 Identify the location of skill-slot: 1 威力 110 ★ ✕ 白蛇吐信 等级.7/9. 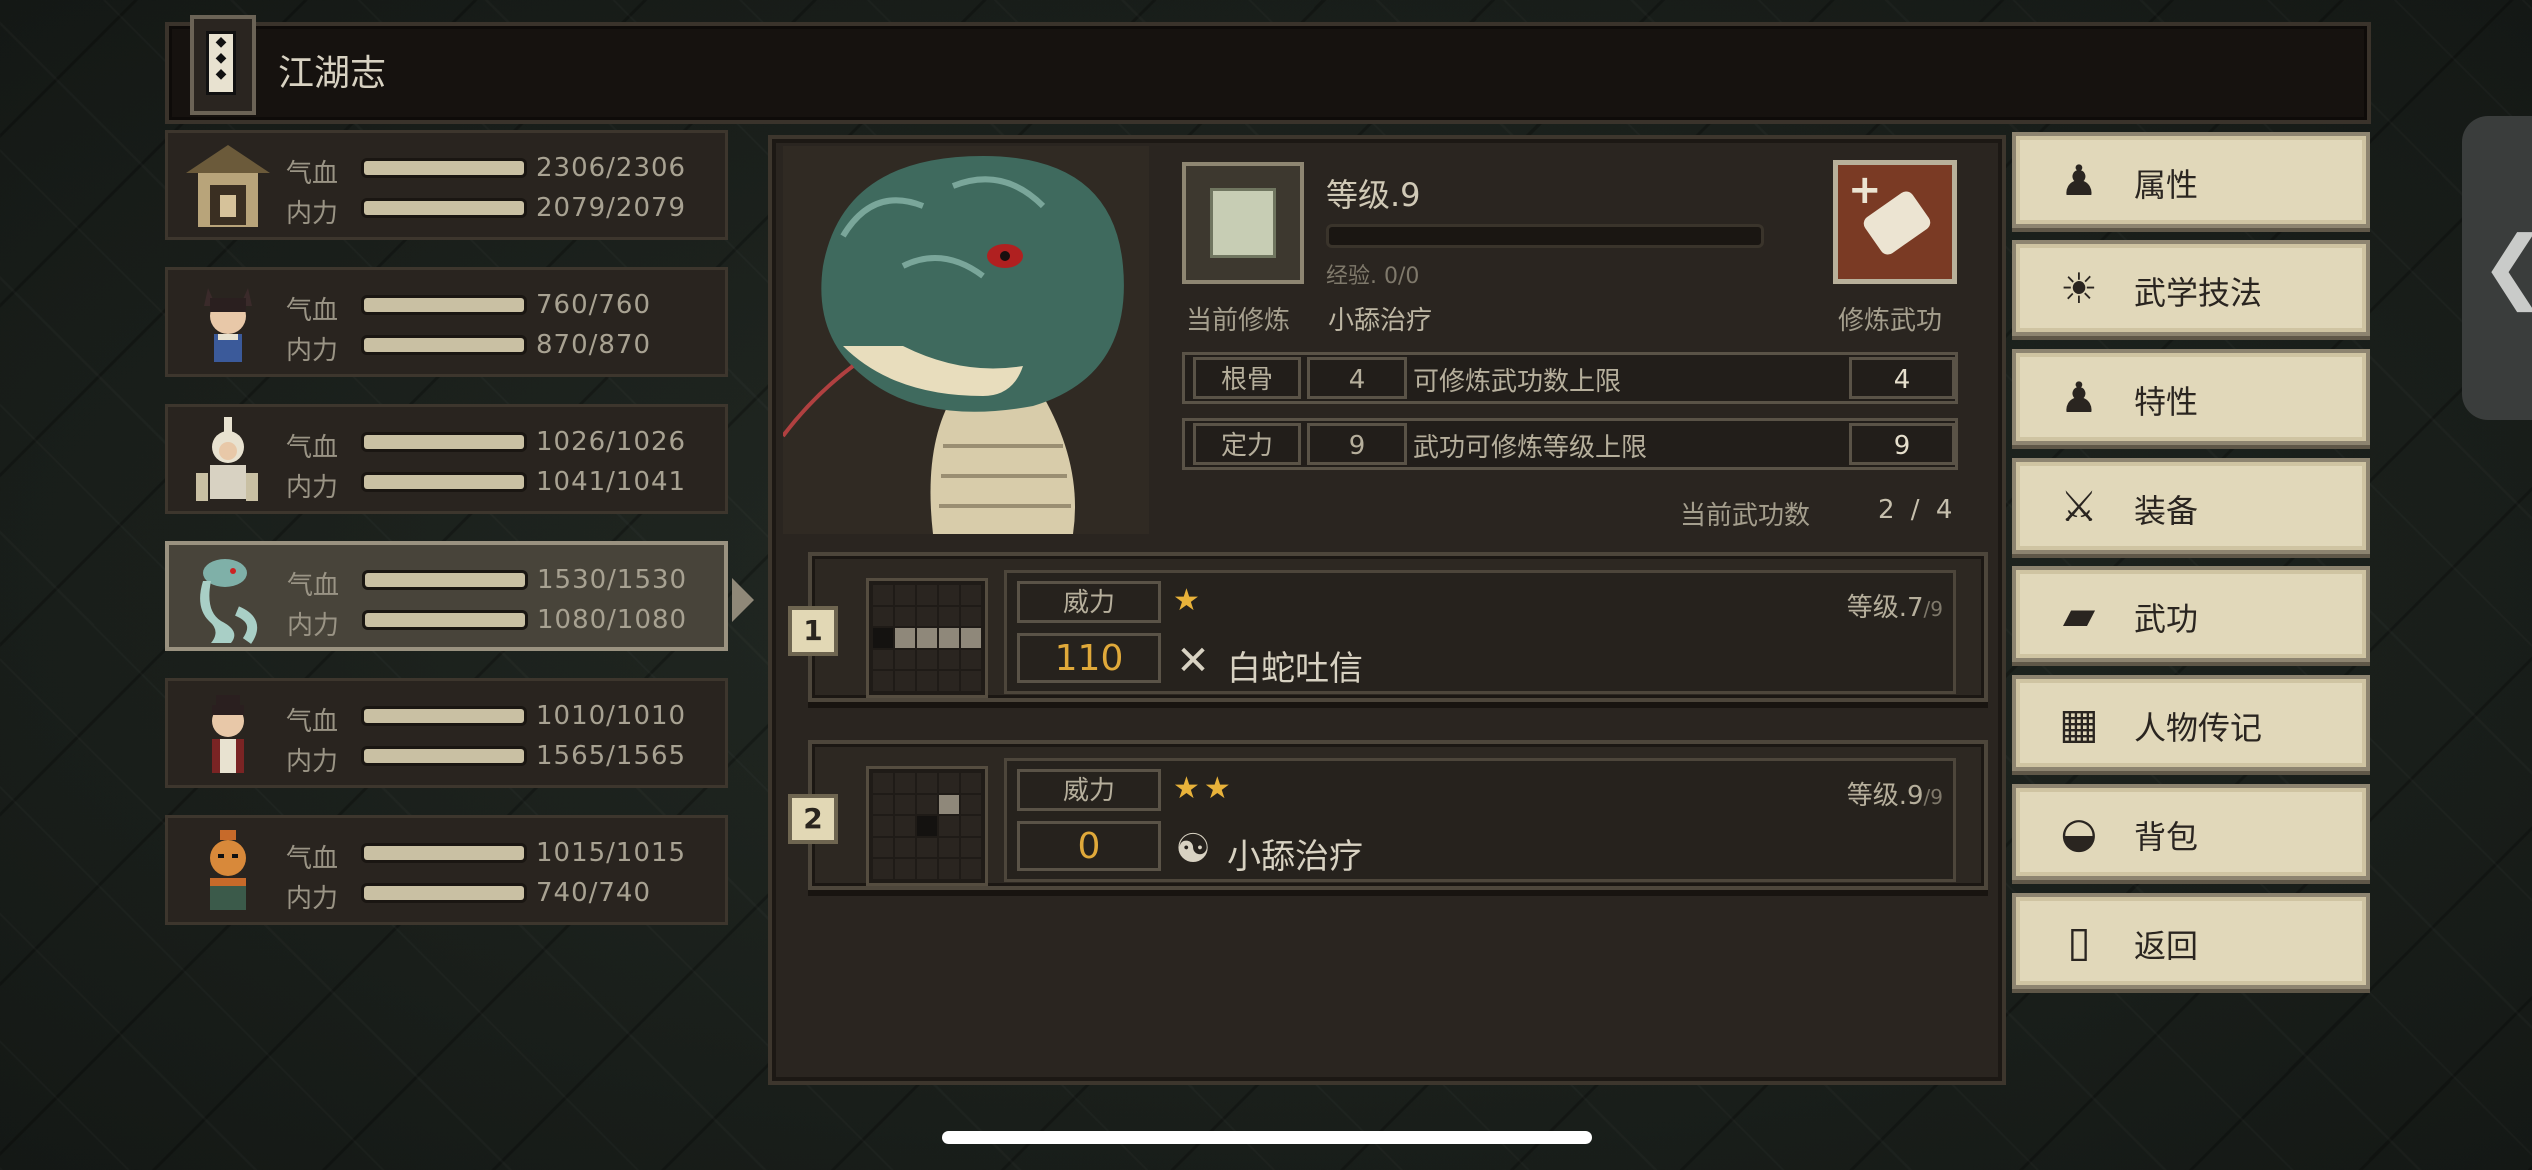
(1388, 627).